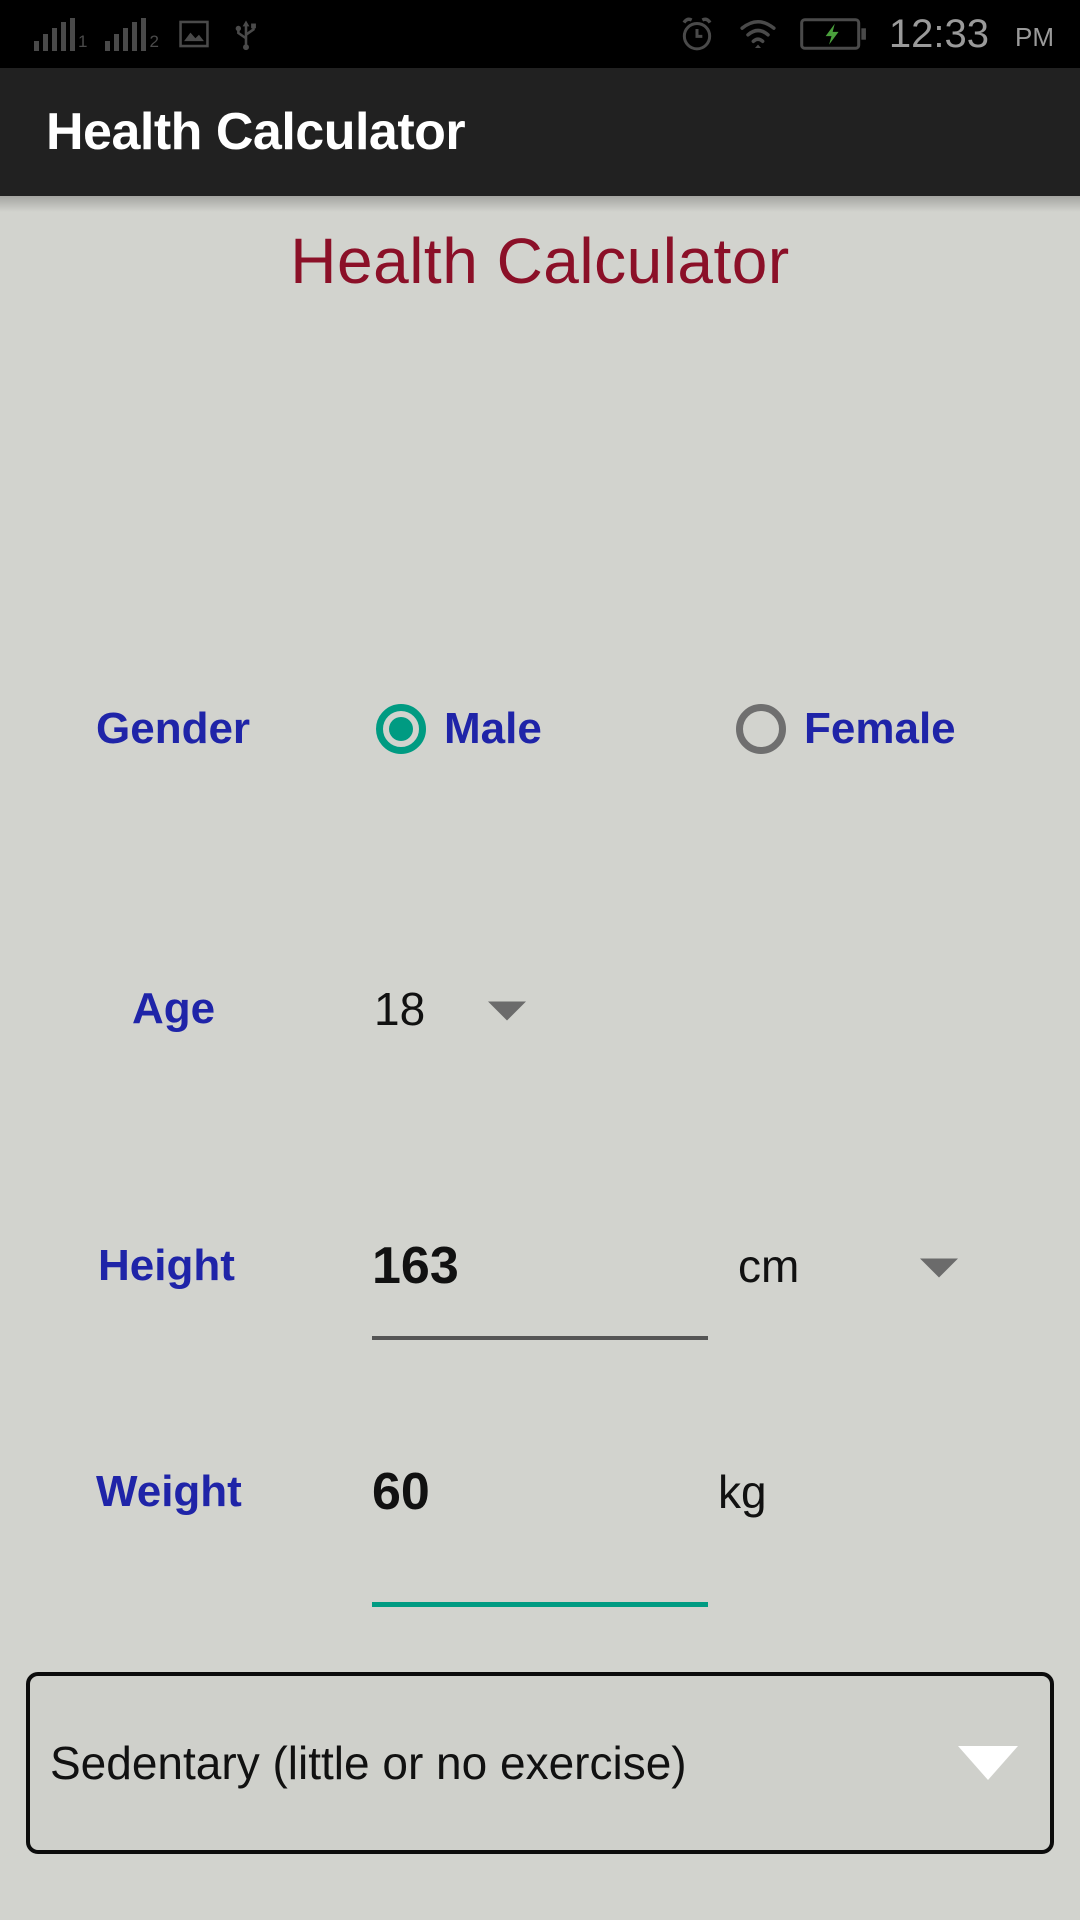 This screenshot has width=1080, height=1920. What do you see at coordinates (988, 1763) in the screenshot?
I see `triangle-down-icon` at bounding box center [988, 1763].